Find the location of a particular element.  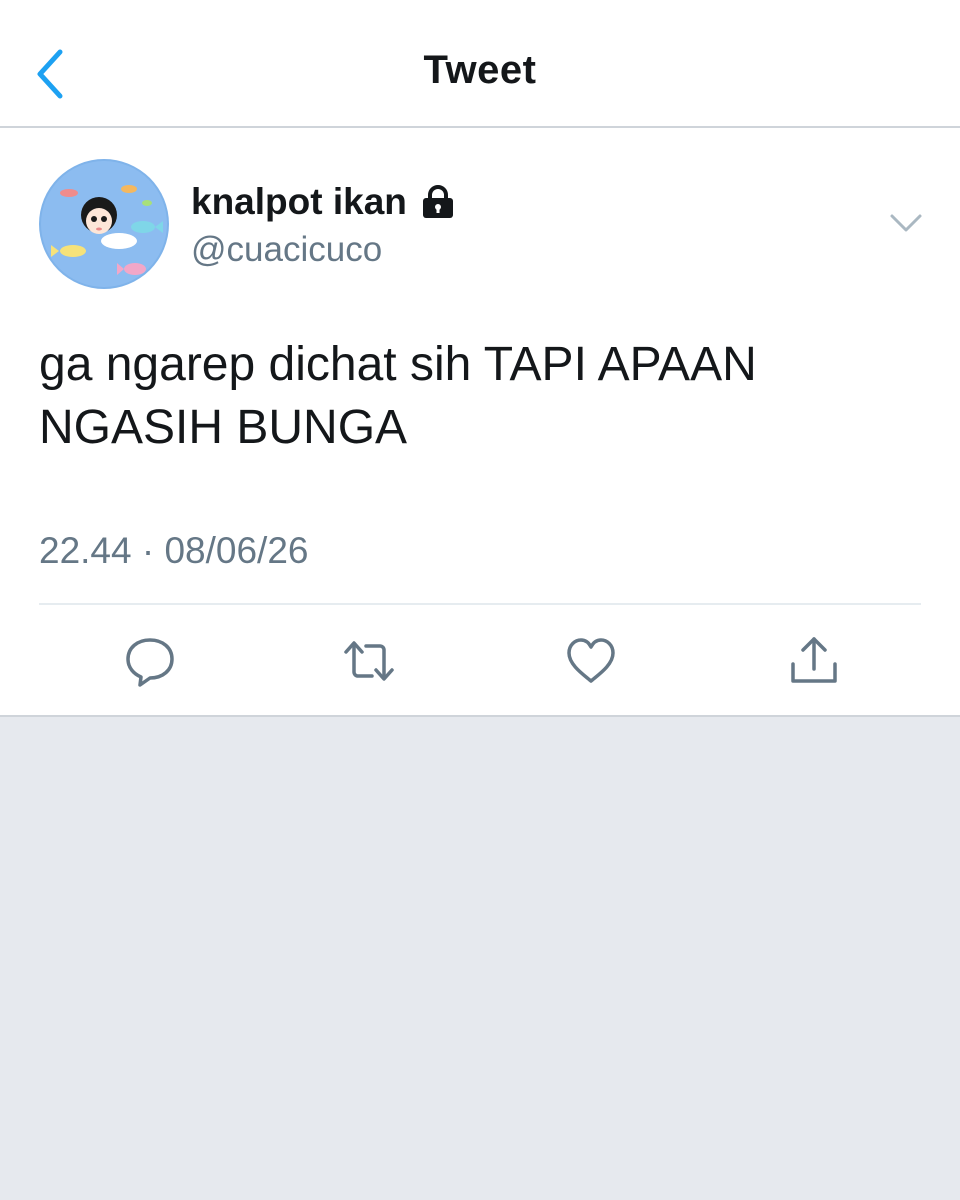

avatar is located at coordinates (104, 224).